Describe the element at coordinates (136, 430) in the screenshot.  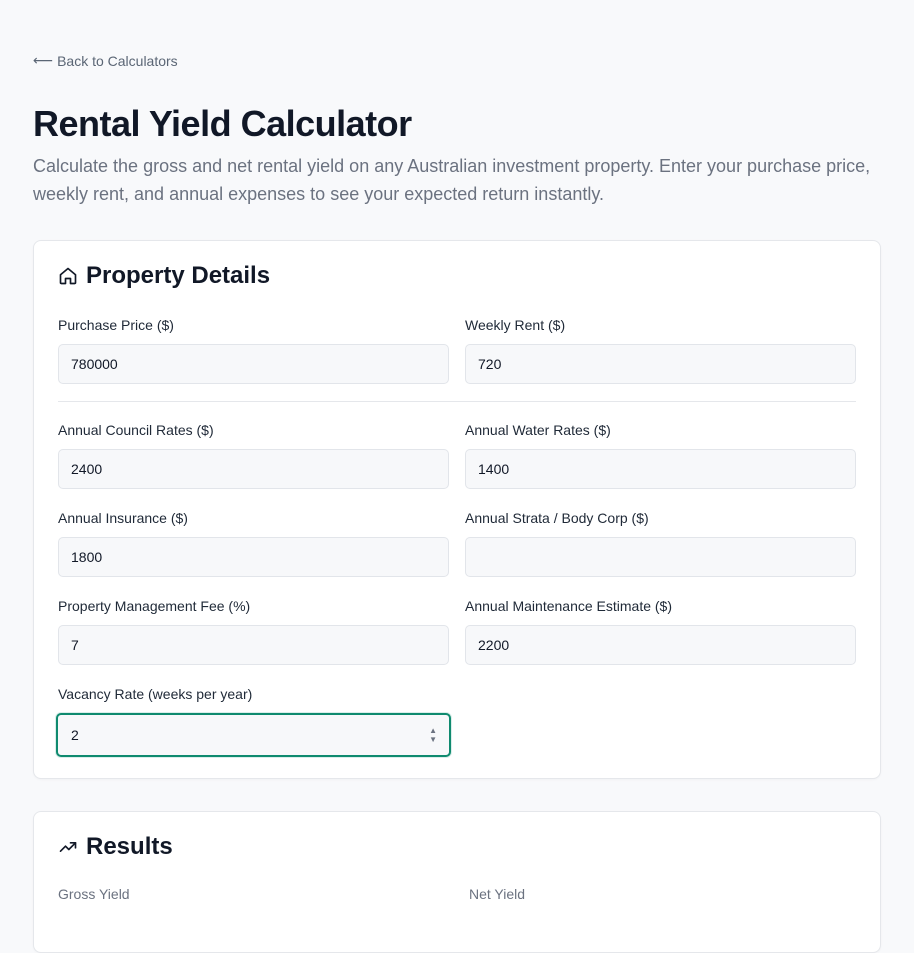
I see `council-rates-label: Annual Council Rates ($)` at that location.